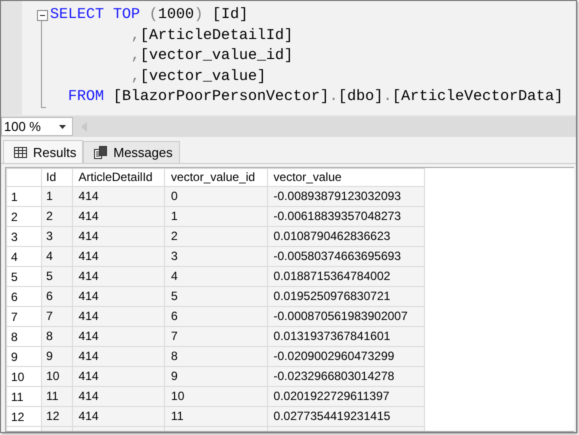  I want to click on table-cell: 0, so click(216, 196).